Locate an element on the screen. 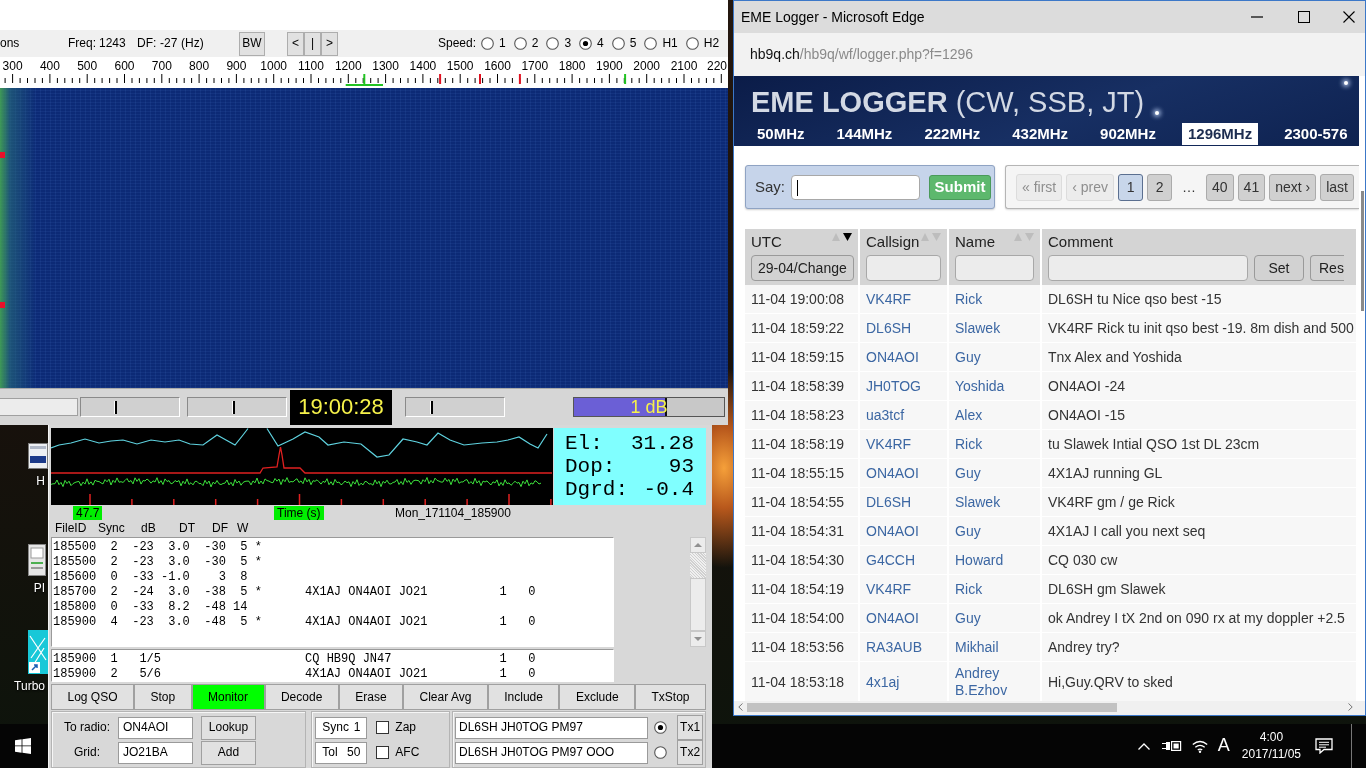 The width and height of the screenshot is (1366, 768). transmit-button: Tx2 is located at coordinates (690, 752).